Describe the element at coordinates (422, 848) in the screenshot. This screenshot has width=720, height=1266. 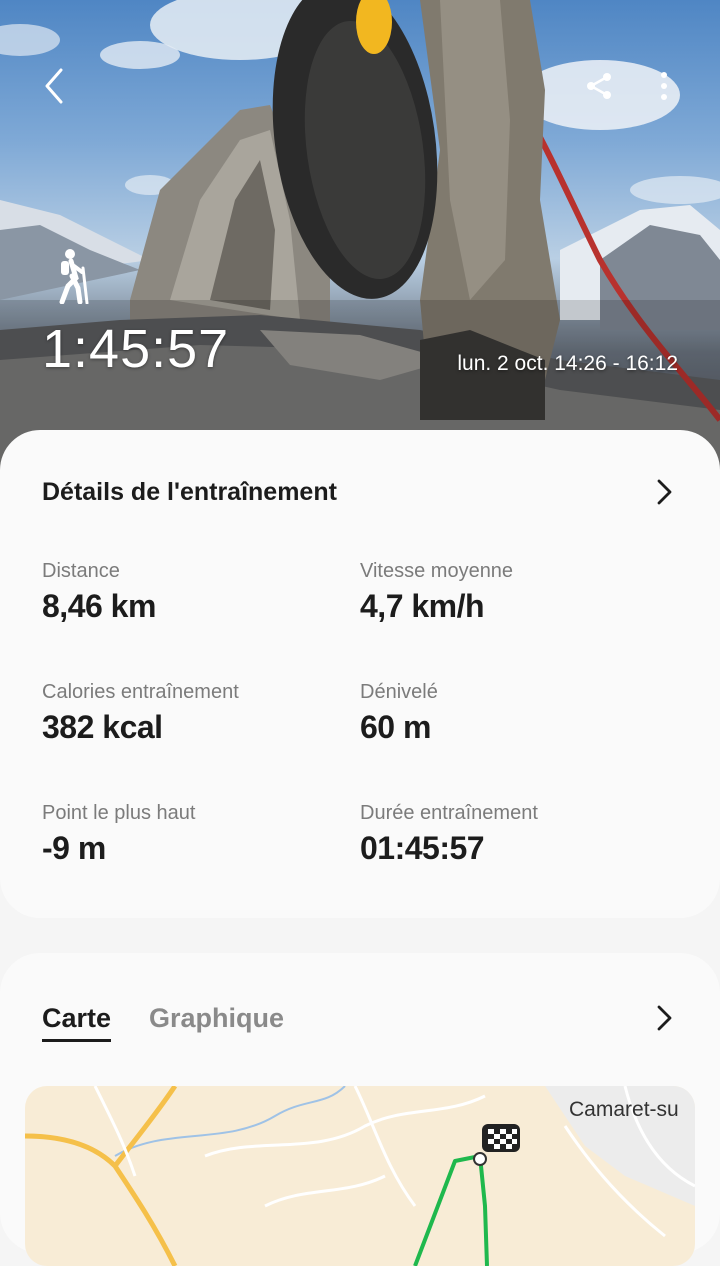
I see `stat-value-workout-duration: 01:45:57` at that location.